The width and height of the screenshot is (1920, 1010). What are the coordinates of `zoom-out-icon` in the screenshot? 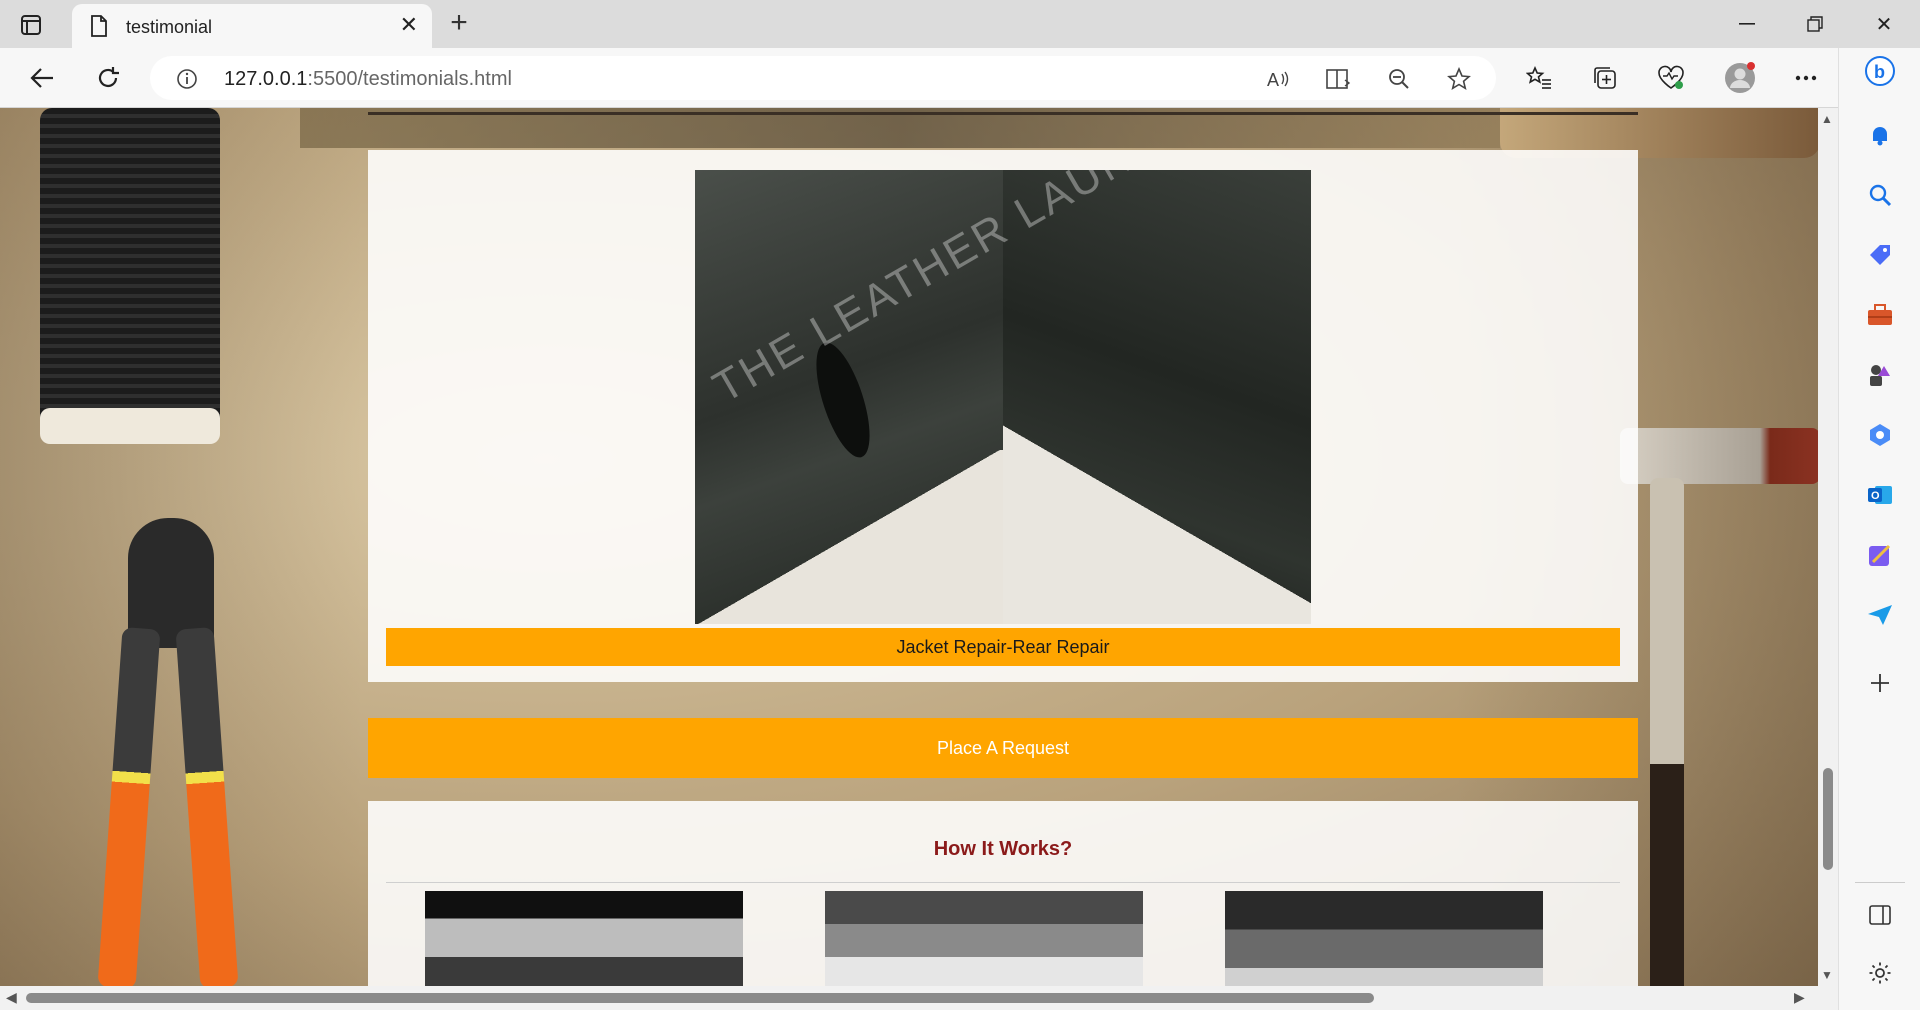 It's located at (1399, 79).